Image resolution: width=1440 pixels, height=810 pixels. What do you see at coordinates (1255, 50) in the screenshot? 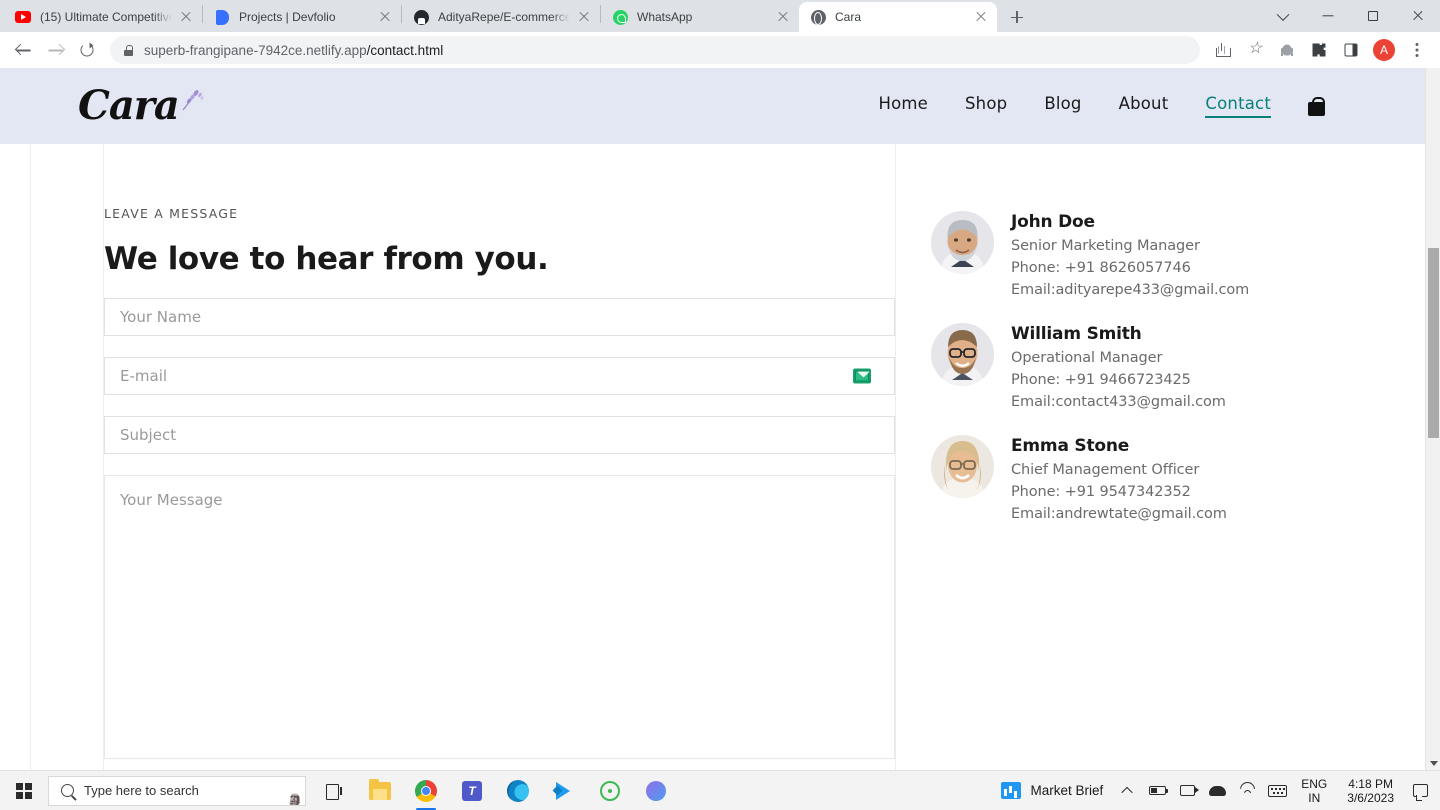
I see `bookmark-star-icon: ☆` at bounding box center [1255, 50].